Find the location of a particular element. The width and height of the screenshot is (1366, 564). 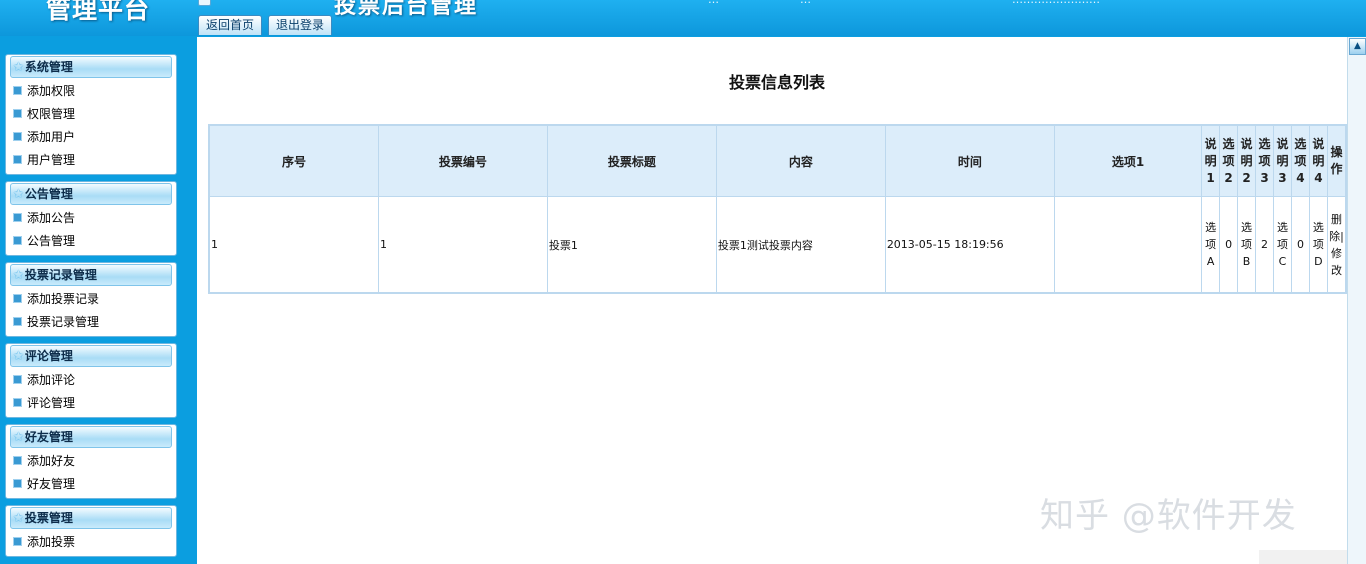

cell-option2: 0 is located at coordinates (1229, 245).